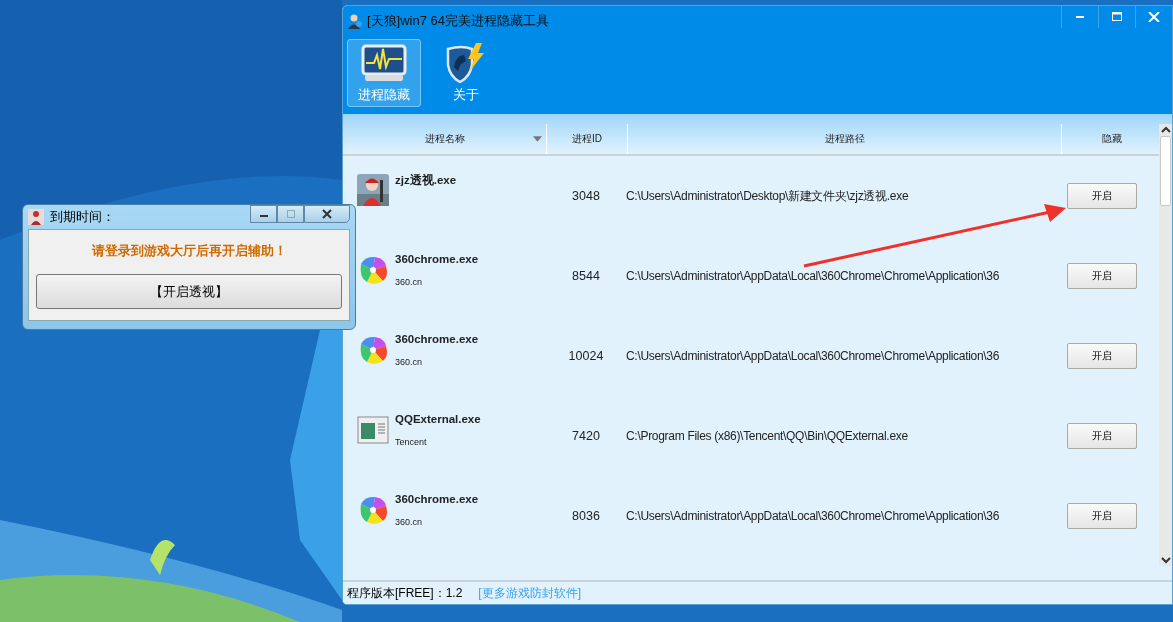  Describe the element at coordinates (384, 63) in the screenshot. I see `monitor-pulse-icon` at that location.